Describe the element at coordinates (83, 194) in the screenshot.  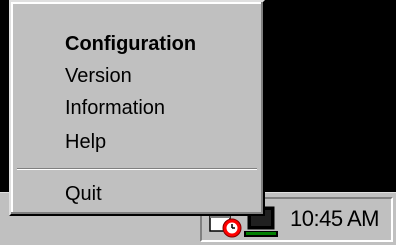
I see `menu-item-quit: Quit` at that location.